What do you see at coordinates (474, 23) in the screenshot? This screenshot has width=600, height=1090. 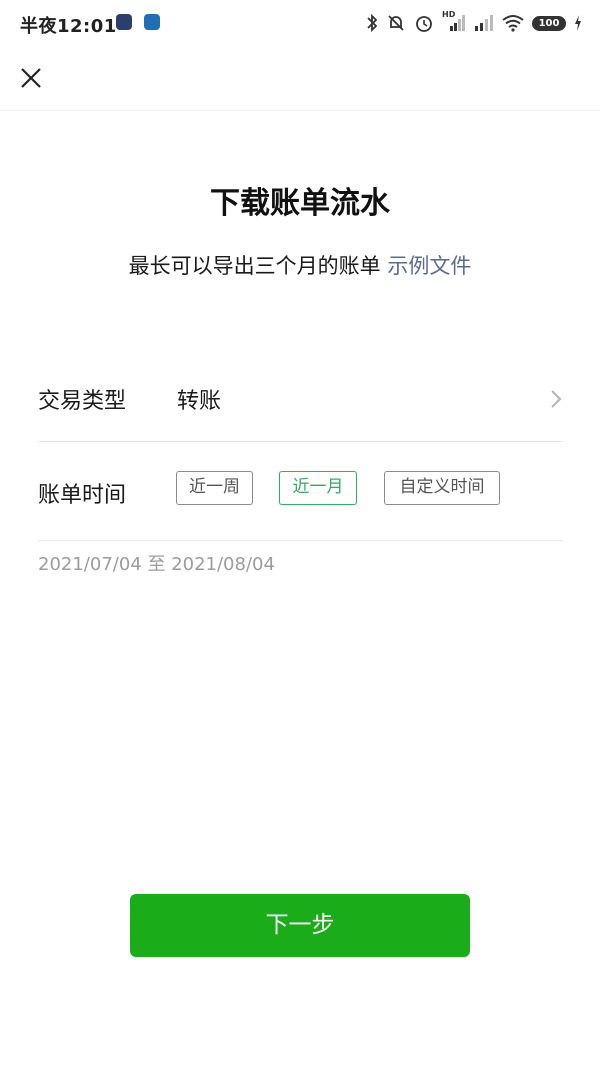 I see `status-indicators: HD 100` at bounding box center [474, 23].